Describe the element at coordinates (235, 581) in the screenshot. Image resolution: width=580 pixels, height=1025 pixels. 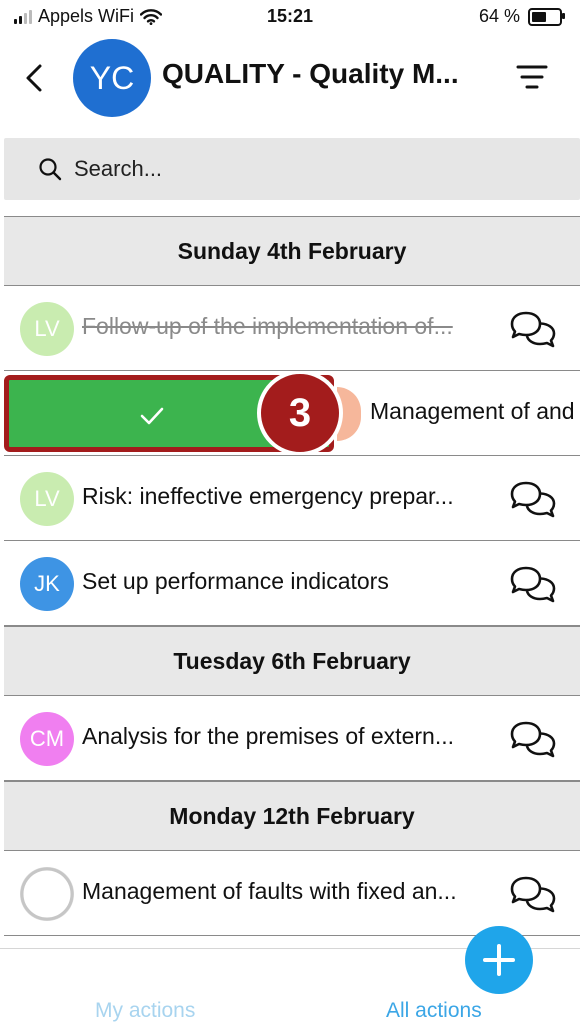
I see `action-title: Set up performance indicators` at that location.